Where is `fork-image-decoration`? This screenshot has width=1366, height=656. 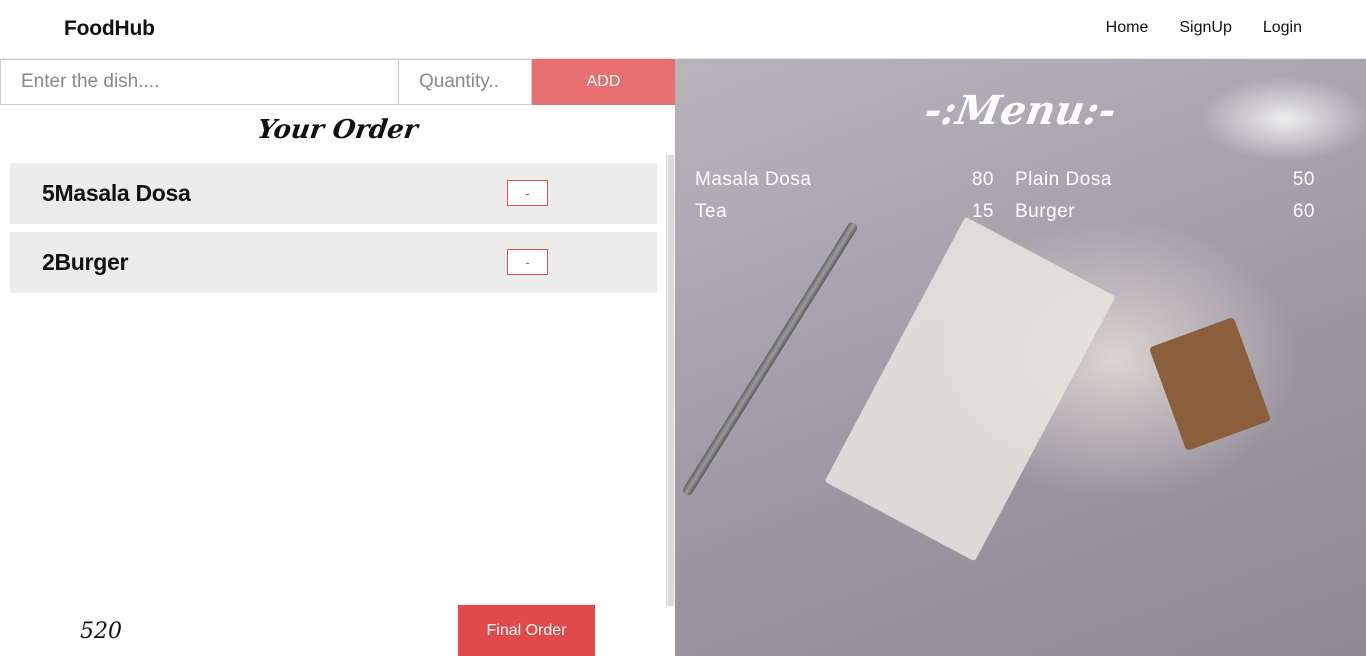 fork-image-decoration is located at coordinates (770, 359).